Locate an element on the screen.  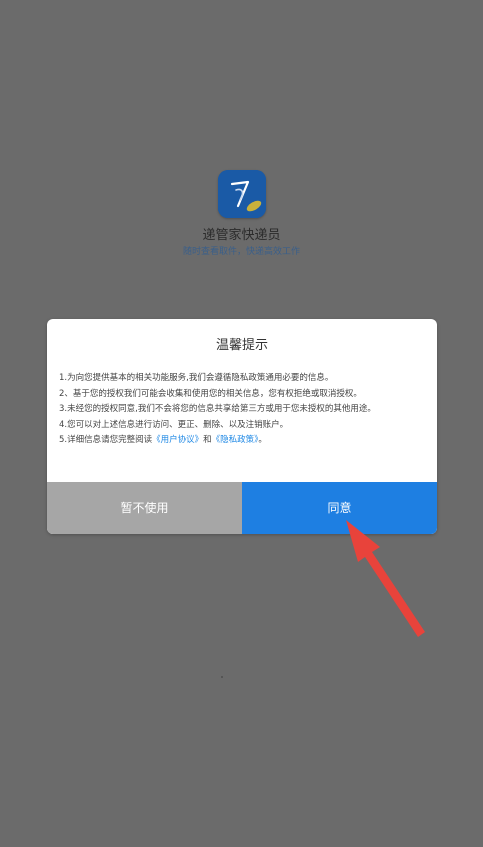
line5-suffix: 。 is located at coordinates (262, 440).